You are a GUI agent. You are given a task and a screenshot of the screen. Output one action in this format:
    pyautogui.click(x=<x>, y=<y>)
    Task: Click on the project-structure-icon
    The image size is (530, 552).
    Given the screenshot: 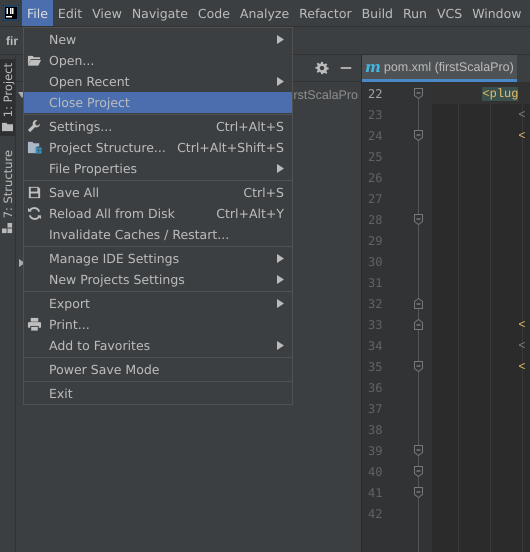 What is the action you would take?
    pyautogui.click(x=34, y=147)
    